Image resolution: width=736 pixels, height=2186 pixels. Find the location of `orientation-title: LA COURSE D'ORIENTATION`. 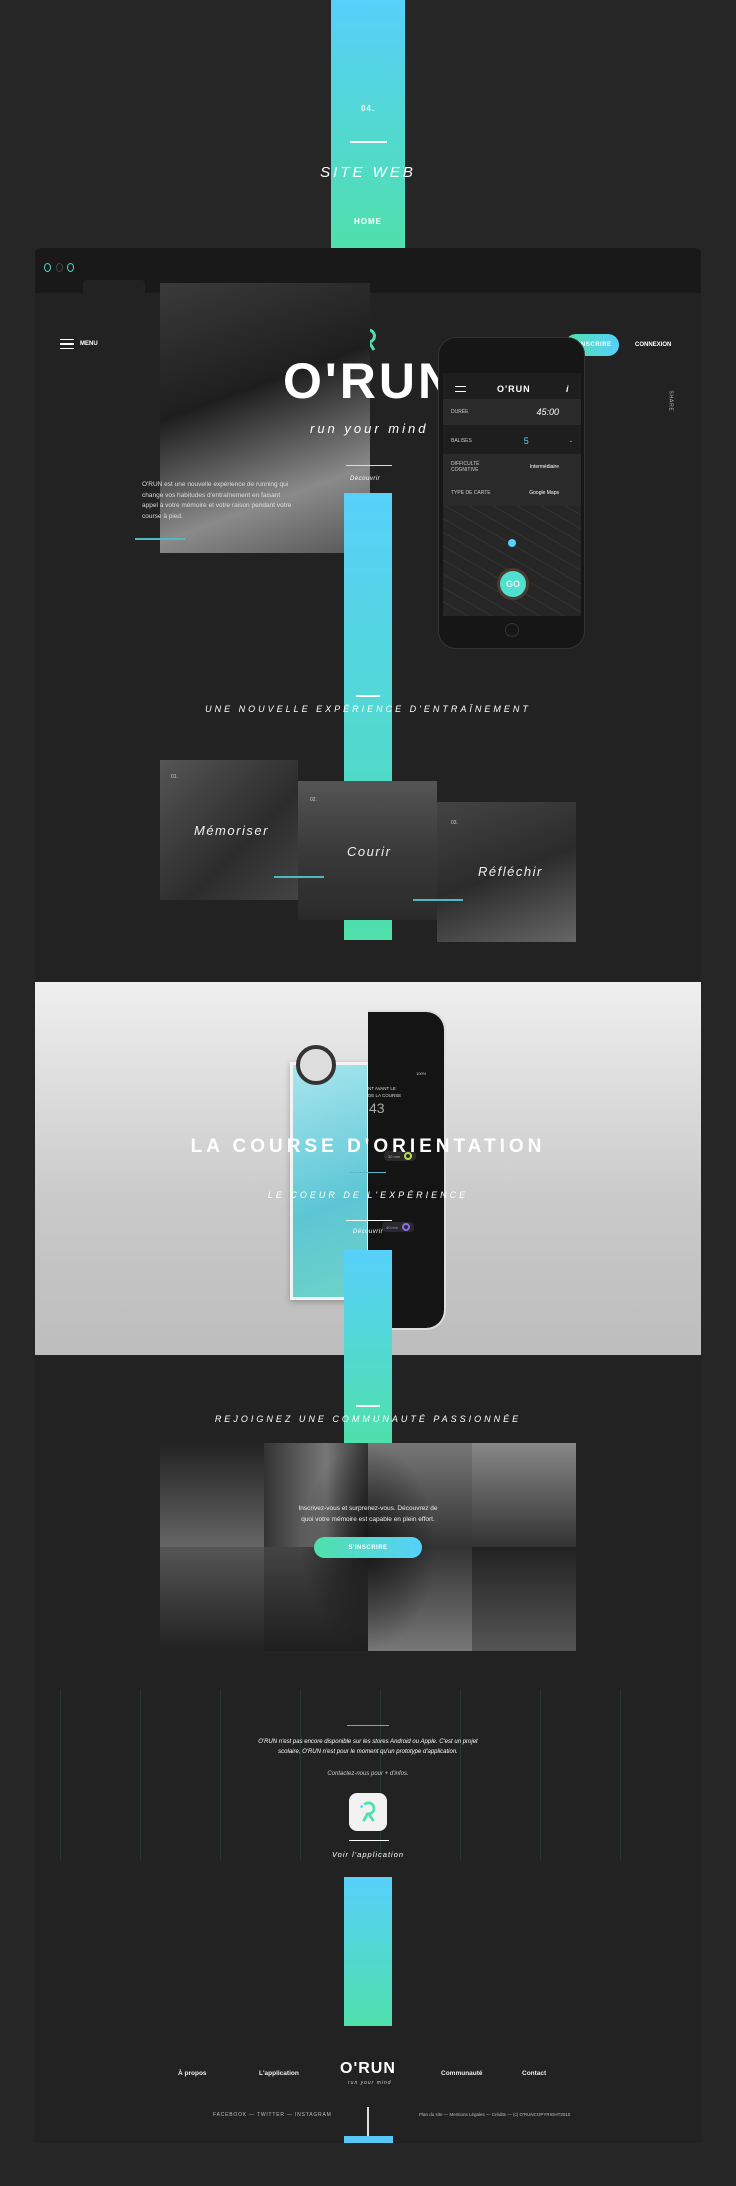

orientation-title: LA COURSE D'ORIENTATION is located at coordinates (368, 1146).